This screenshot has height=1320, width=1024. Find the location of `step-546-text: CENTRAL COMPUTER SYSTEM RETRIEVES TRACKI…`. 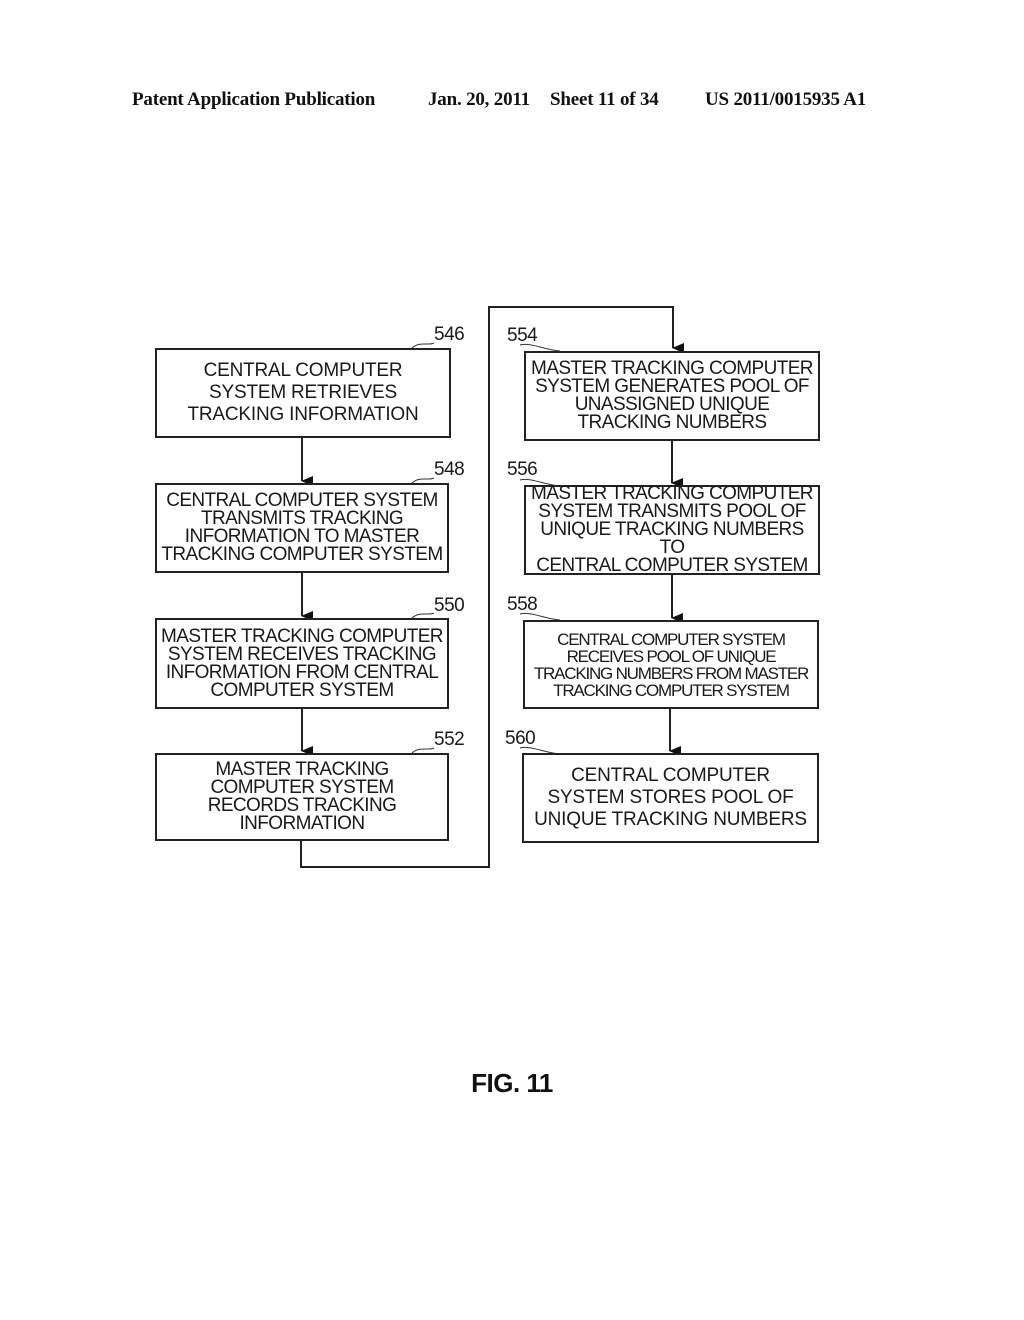

step-546-text: CENTRAL COMPUTER SYSTEM RETRIEVES TRACKI… is located at coordinates (303, 392).